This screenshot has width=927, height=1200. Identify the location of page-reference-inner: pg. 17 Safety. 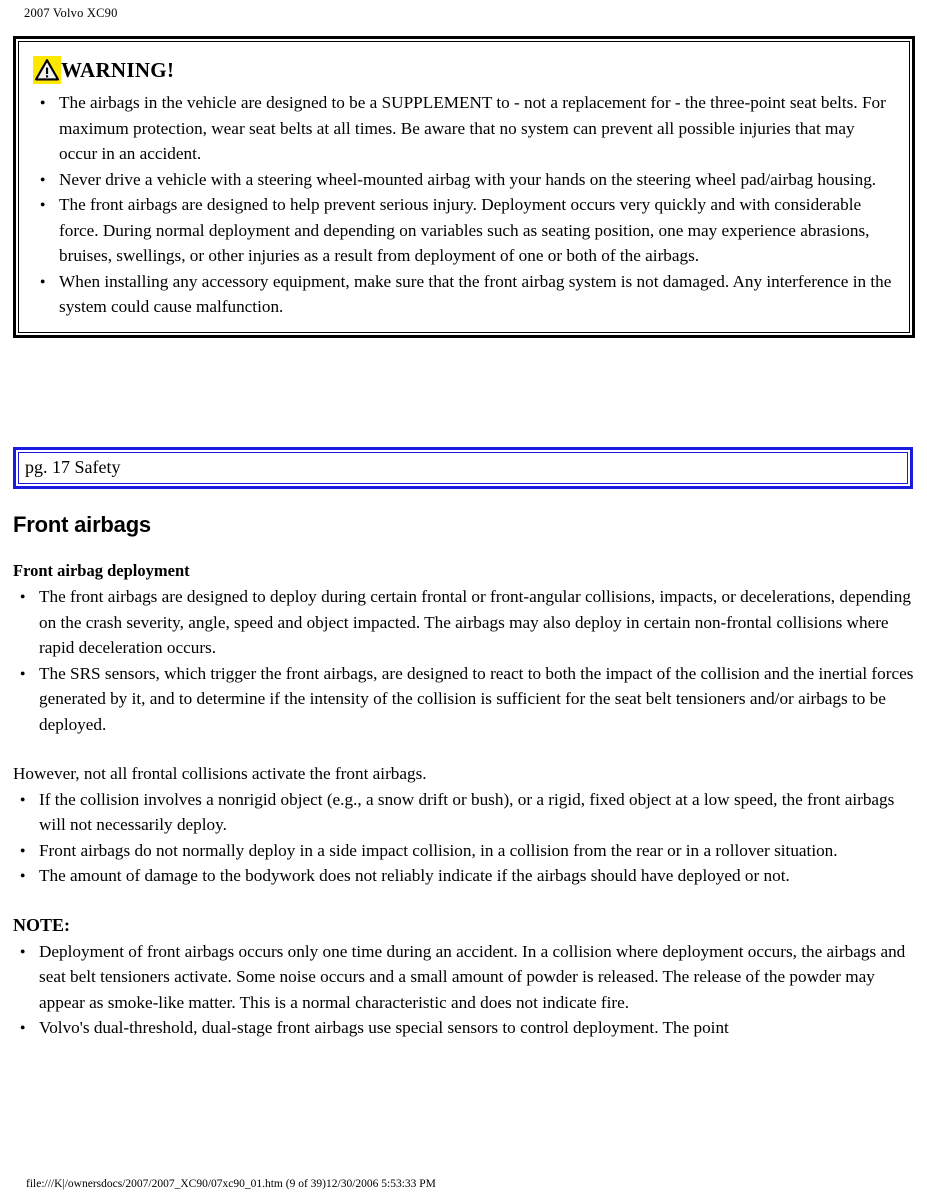
(463, 468).